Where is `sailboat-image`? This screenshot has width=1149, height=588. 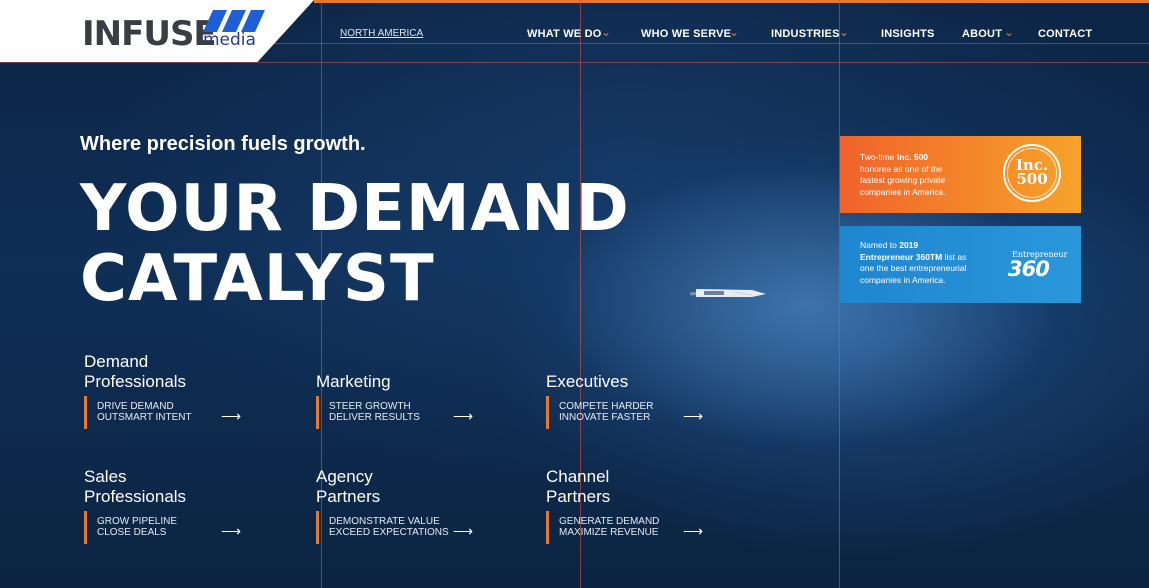
sailboat-image is located at coordinates (728, 293).